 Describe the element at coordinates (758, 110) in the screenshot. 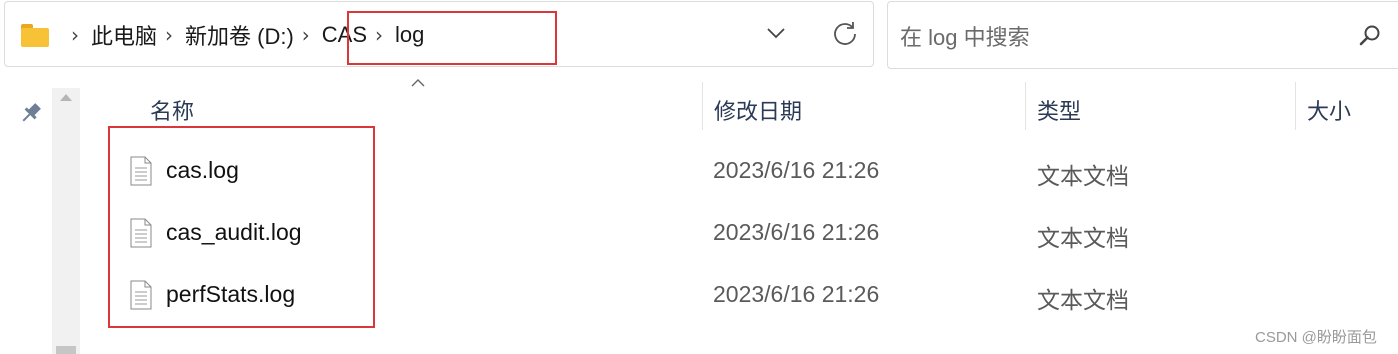

I see `column-header-modified: 修改日期` at that location.